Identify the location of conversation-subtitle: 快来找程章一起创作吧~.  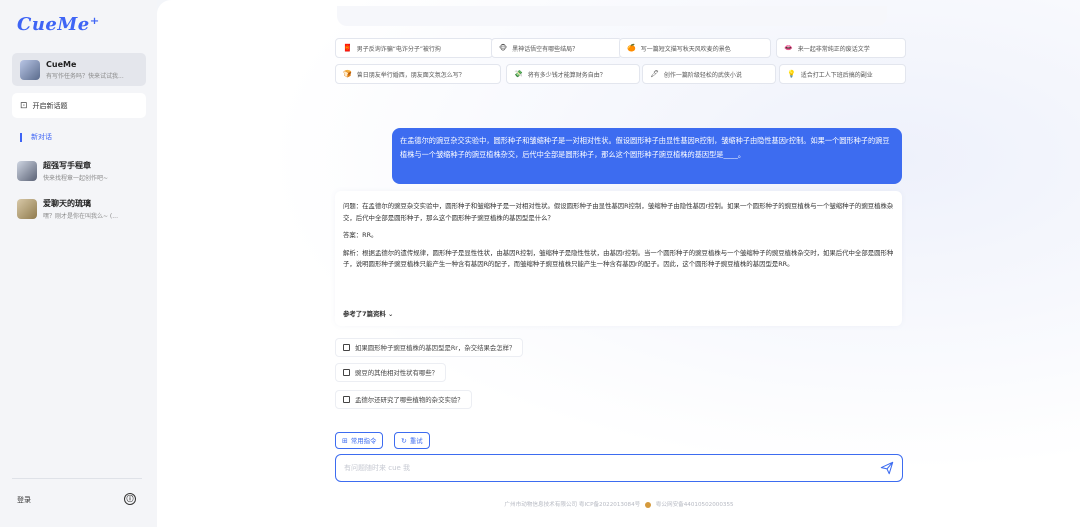
(76, 178).